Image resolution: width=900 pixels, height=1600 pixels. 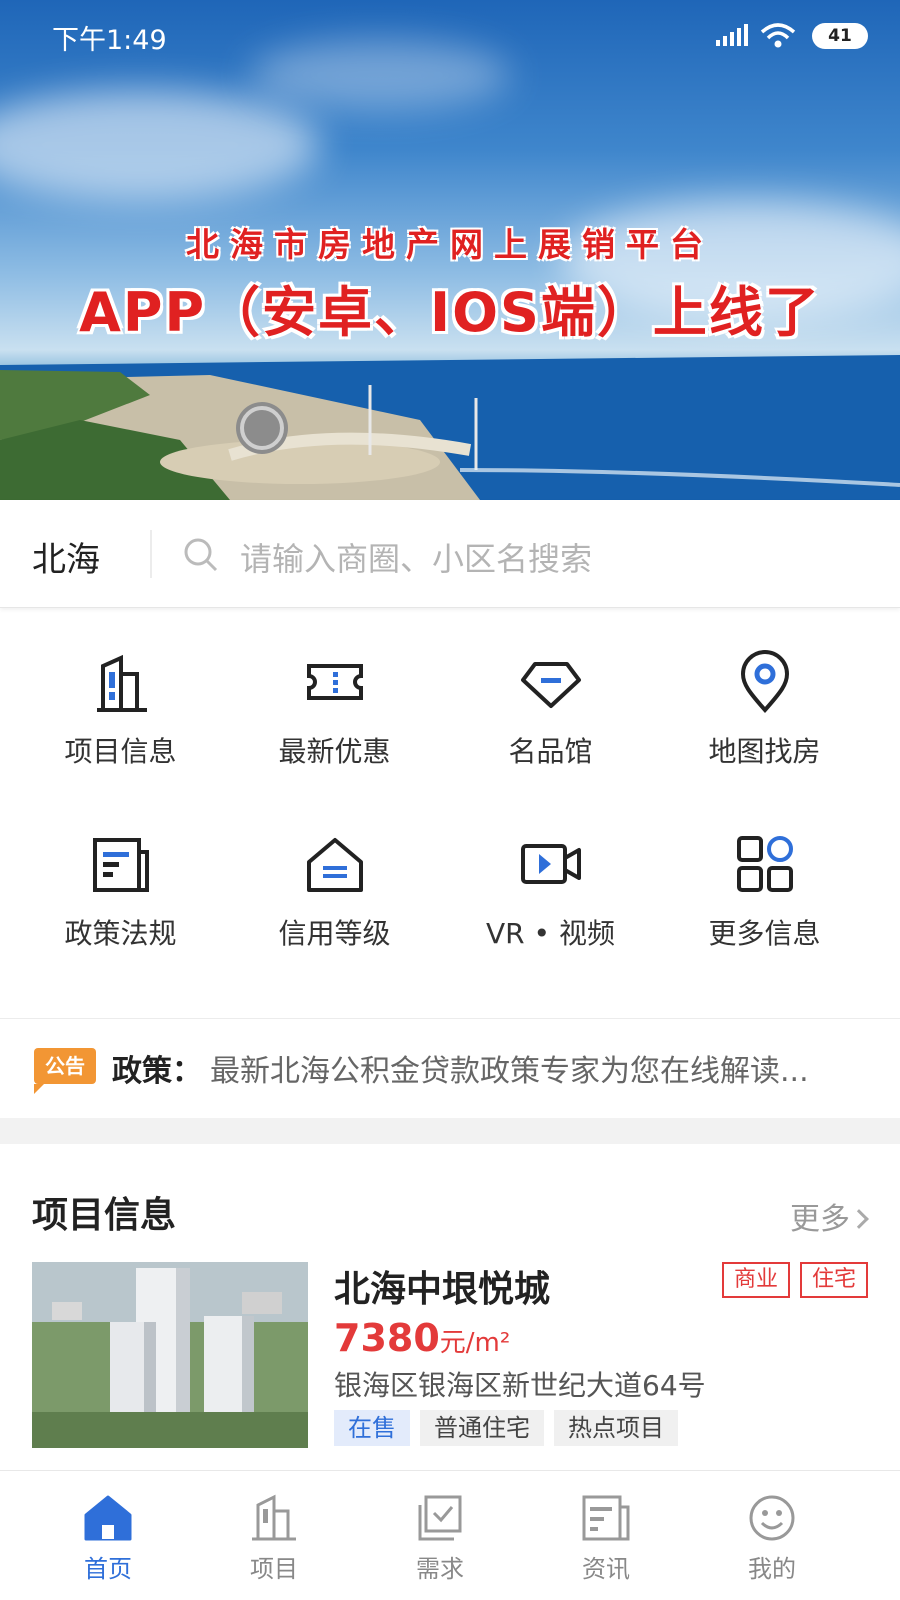 I want to click on smiley-icon, so click(x=772, y=1518).